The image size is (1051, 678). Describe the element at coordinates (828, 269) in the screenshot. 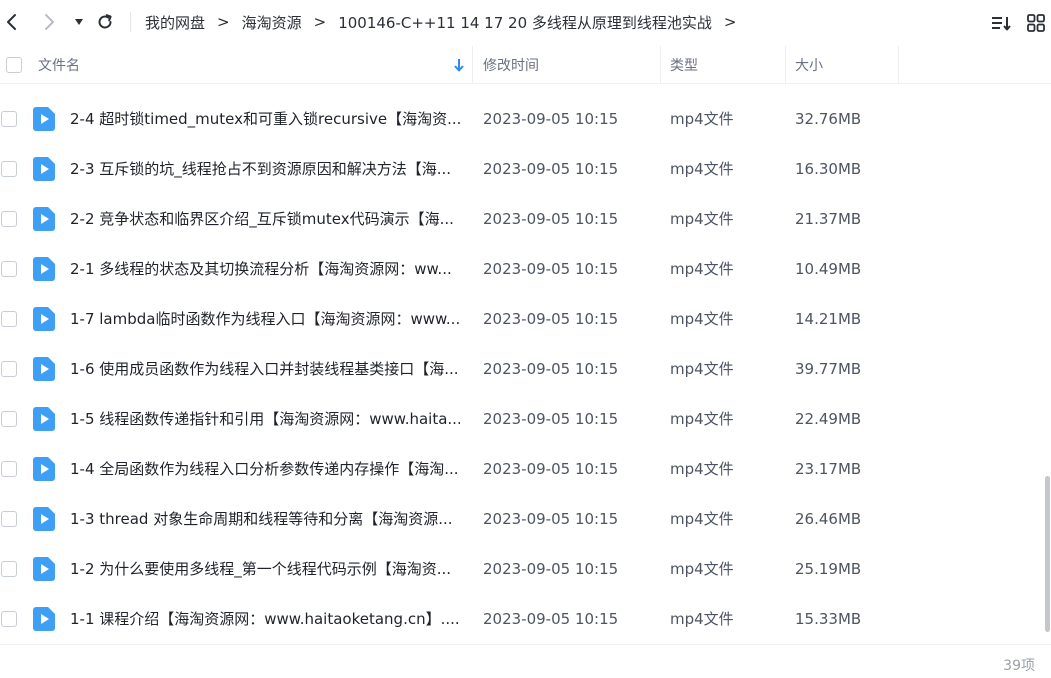

I see `file-size: 10.49MB` at that location.